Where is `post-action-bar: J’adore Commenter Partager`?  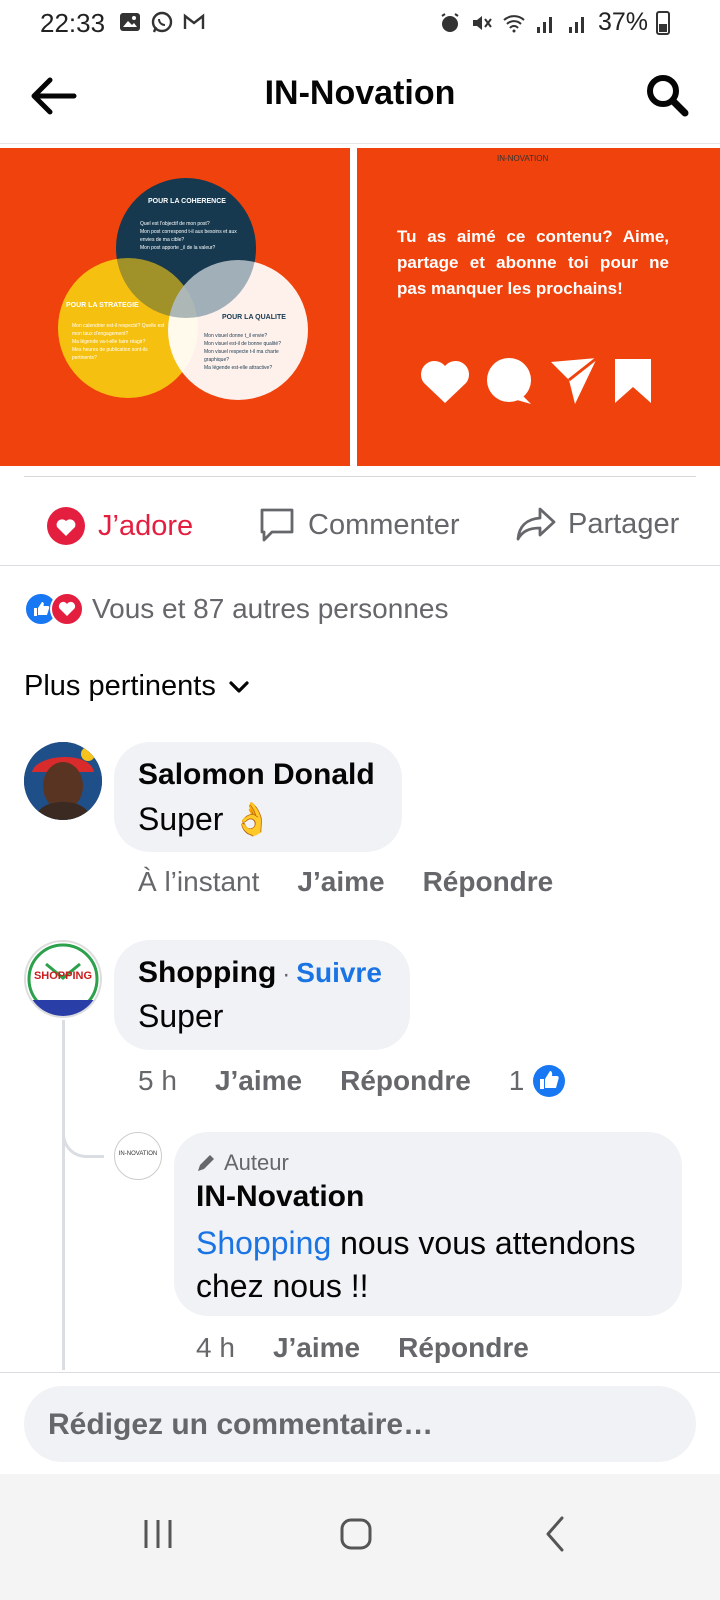 post-action-bar: J’adore Commenter Partager is located at coordinates (360, 522).